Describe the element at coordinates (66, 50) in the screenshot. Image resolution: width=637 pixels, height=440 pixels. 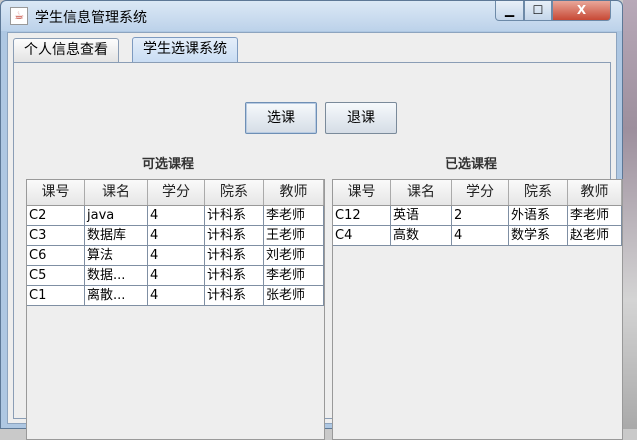
I see `tab-personal-info: 个人信息查看` at that location.